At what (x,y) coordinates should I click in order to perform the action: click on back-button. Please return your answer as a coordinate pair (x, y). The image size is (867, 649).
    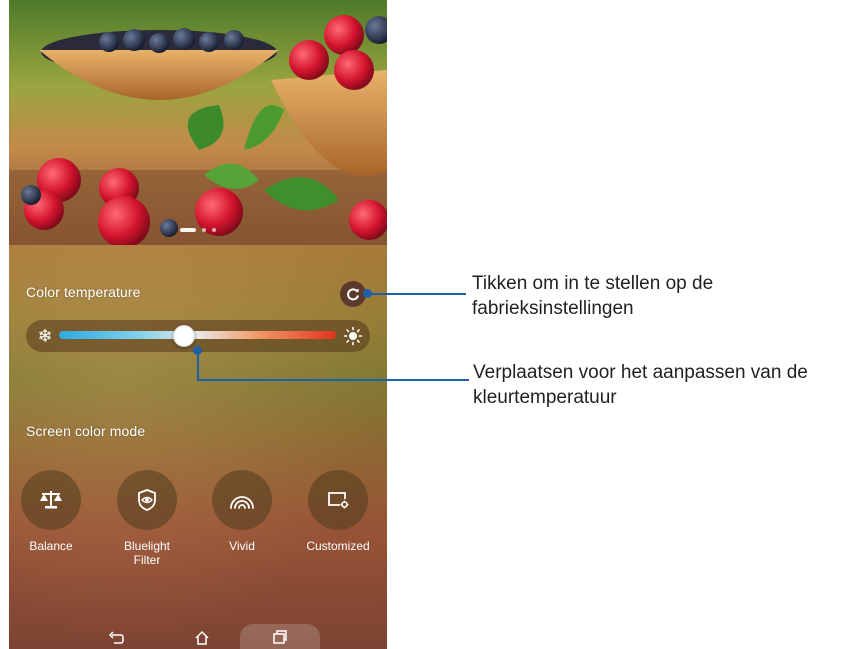
    Looking at the image, I should click on (116, 638).